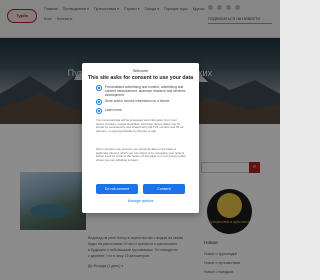 The image size is (320, 280). I want to click on feature-learn-more: Learn more, so click(143, 111).